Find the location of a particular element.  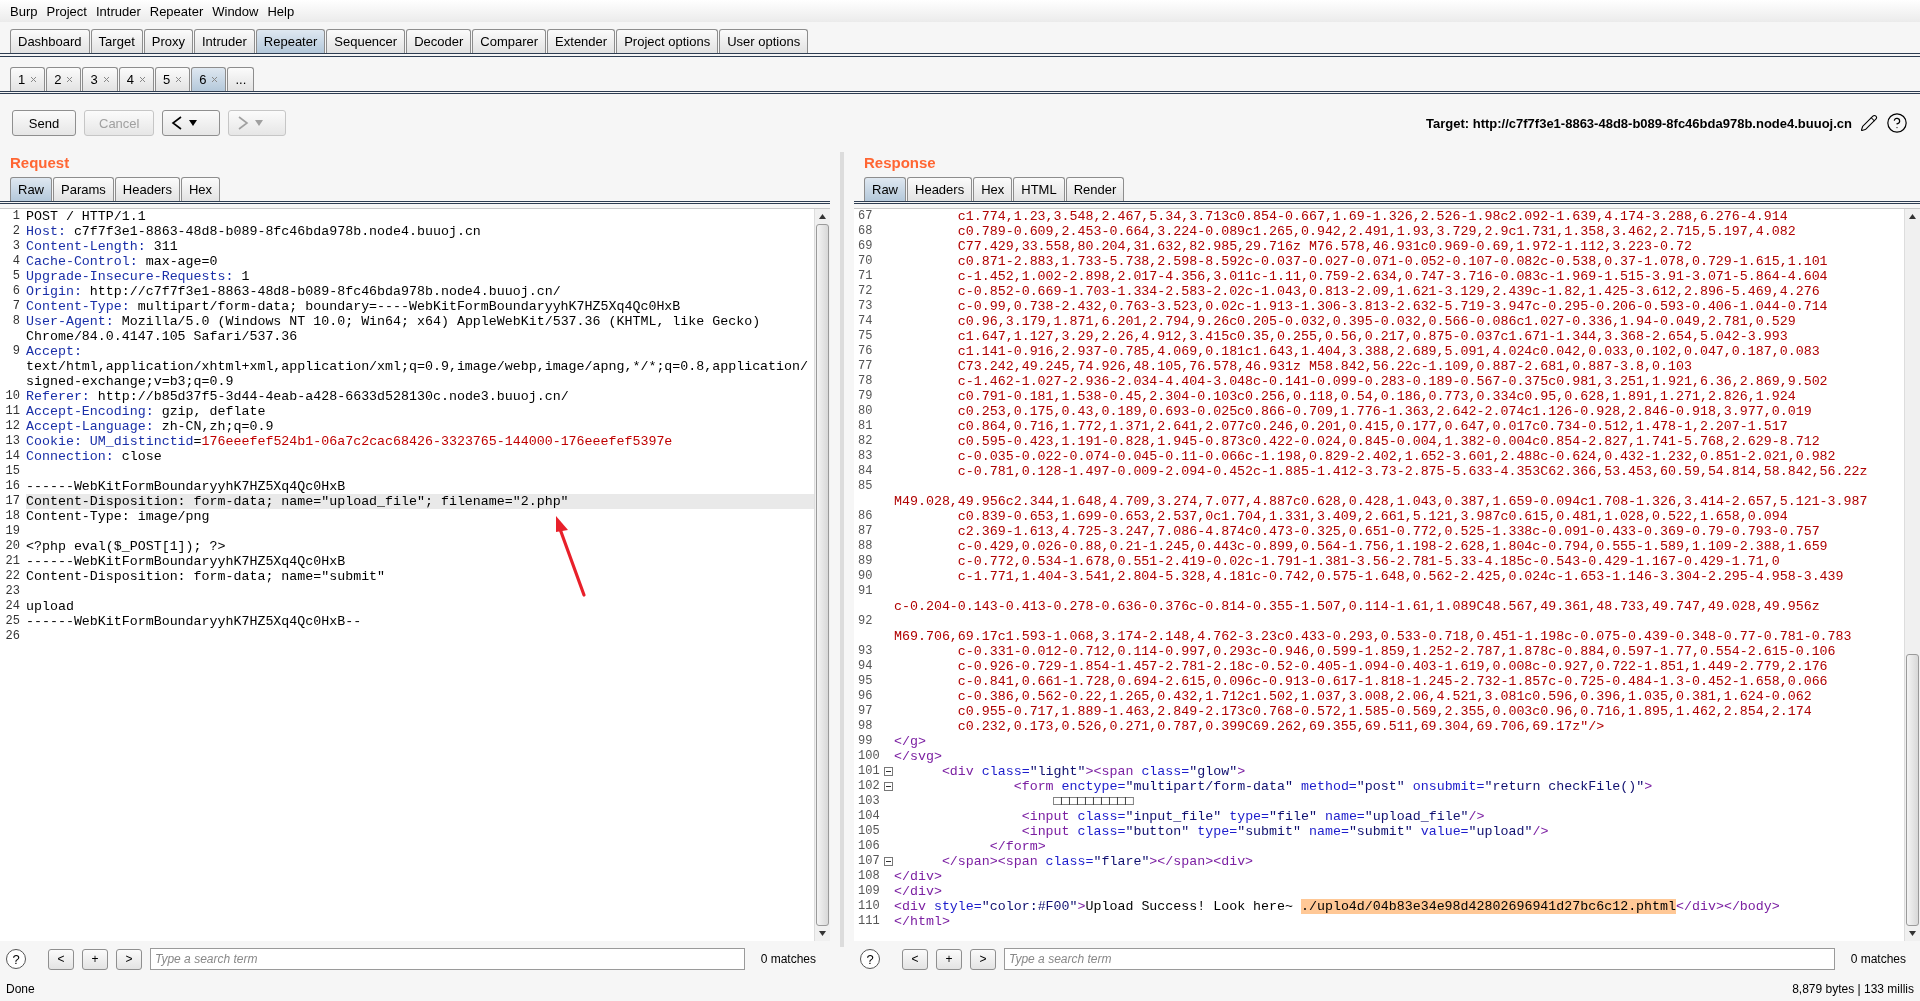

line-number: 85 is located at coordinates (865, 486).